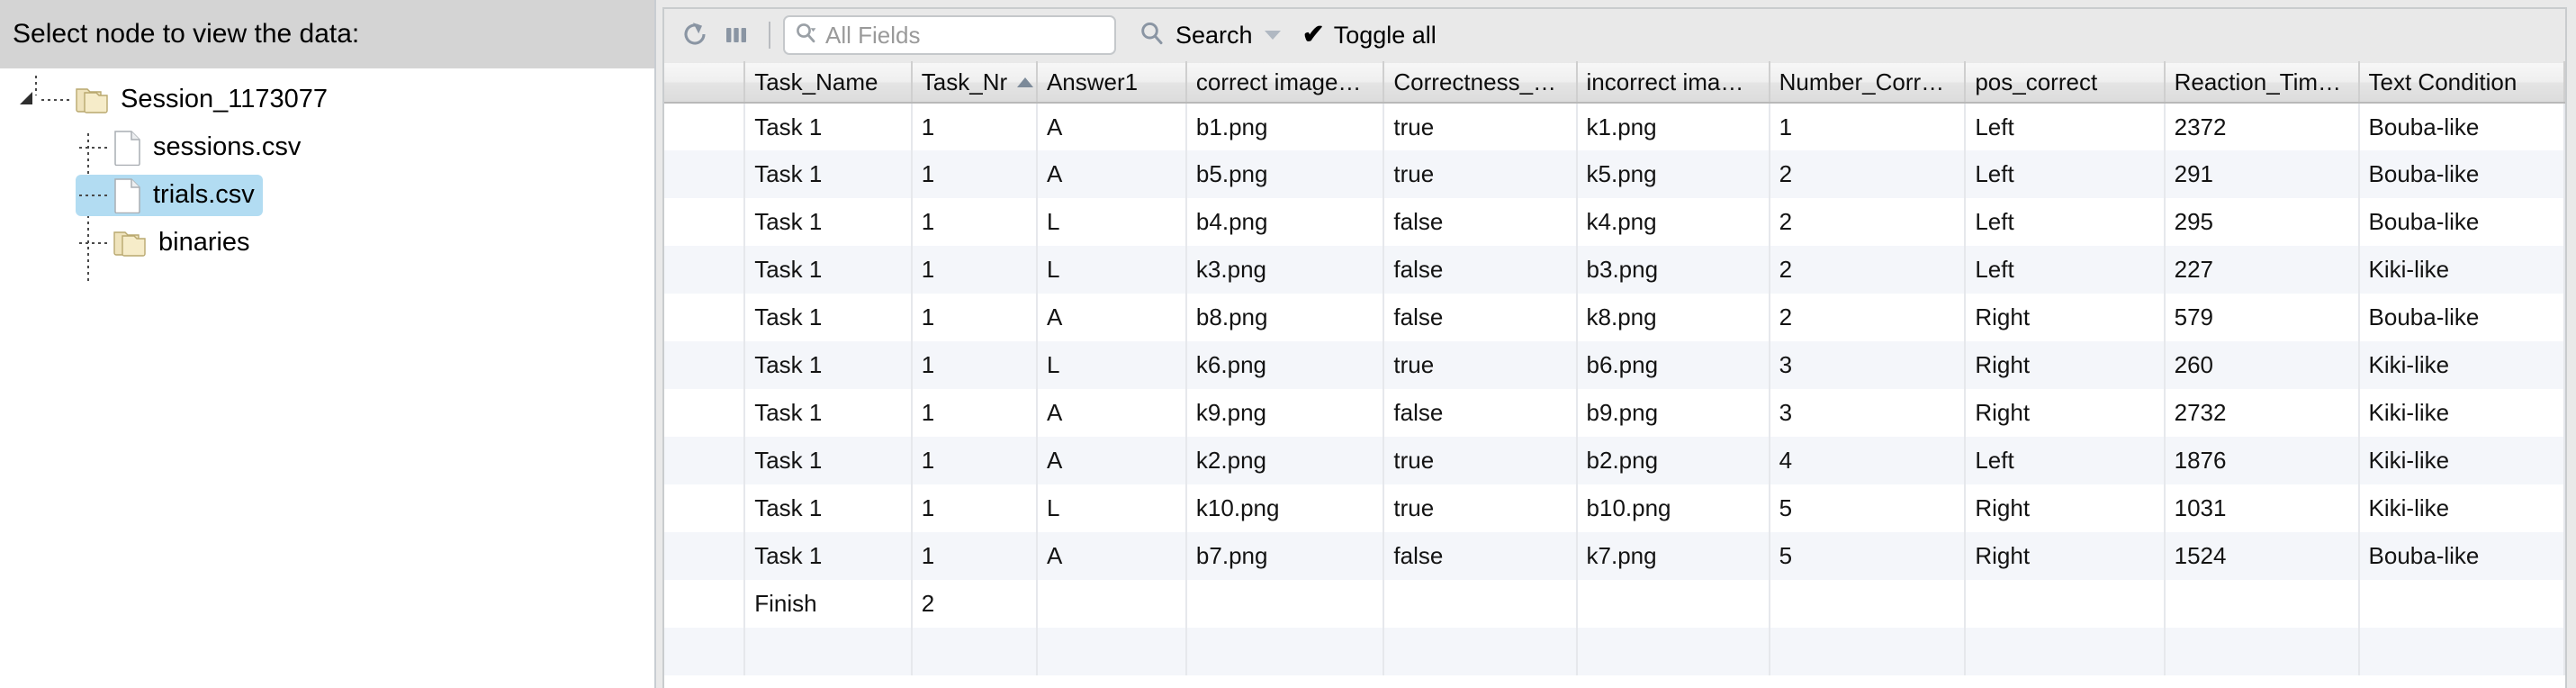 The image size is (2576, 688). Describe the element at coordinates (1868, 460) in the screenshot. I see `table-cell: 4` at that location.